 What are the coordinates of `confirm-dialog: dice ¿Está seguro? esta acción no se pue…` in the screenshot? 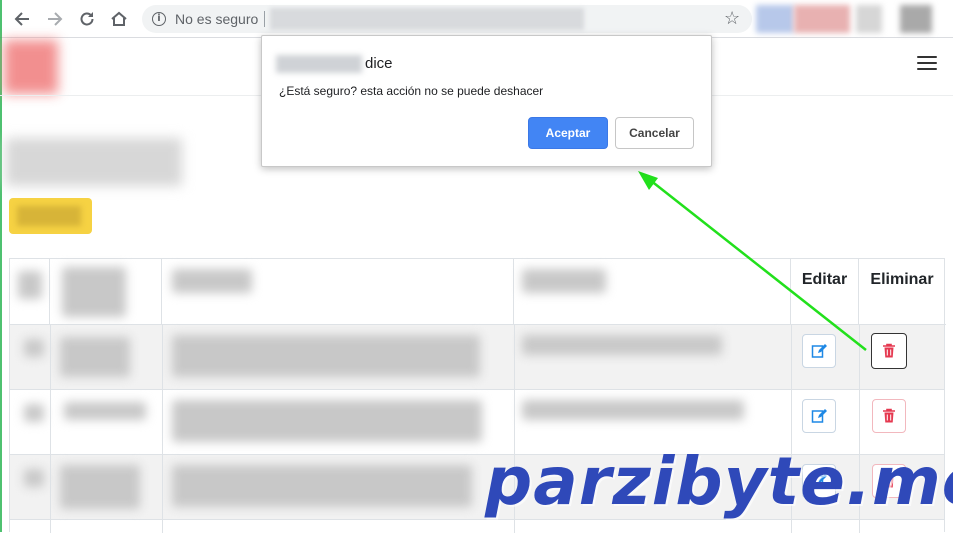 It's located at (486, 101).